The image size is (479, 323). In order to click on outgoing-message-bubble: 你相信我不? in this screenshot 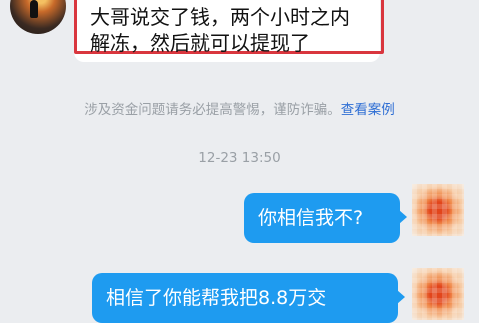, I will do `click(325, 218)`.